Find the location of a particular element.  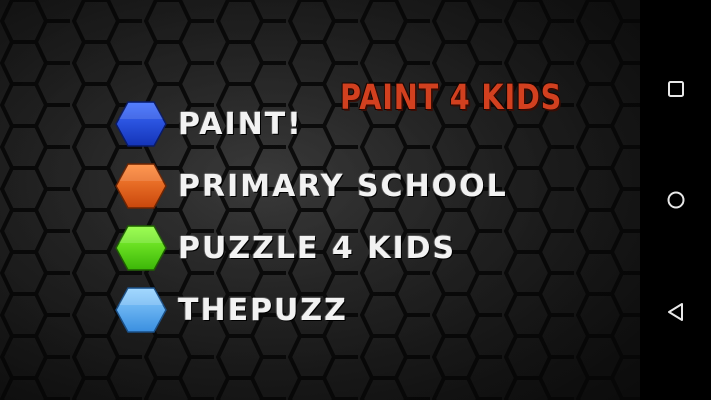

recent-apps-square-icon is located at coordinates (675, 89).